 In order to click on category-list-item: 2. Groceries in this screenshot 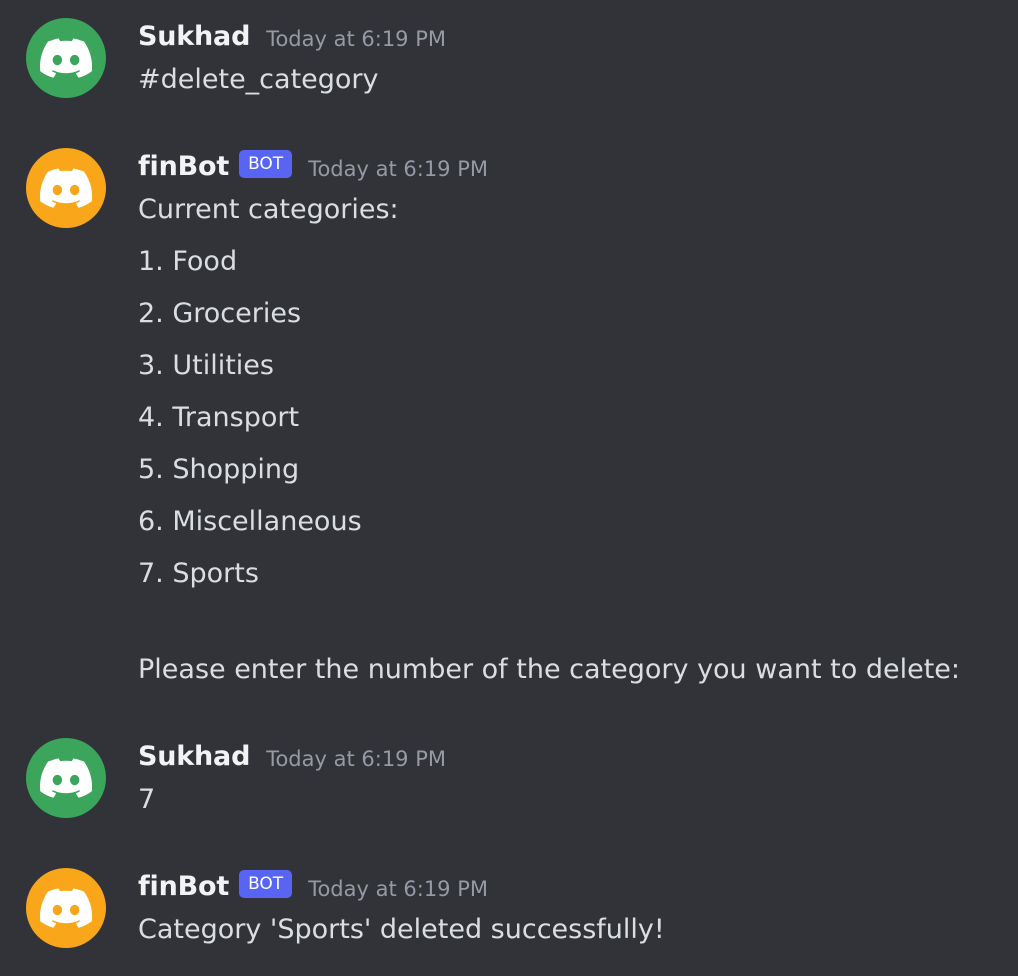, I will do `click(220, 313)`.